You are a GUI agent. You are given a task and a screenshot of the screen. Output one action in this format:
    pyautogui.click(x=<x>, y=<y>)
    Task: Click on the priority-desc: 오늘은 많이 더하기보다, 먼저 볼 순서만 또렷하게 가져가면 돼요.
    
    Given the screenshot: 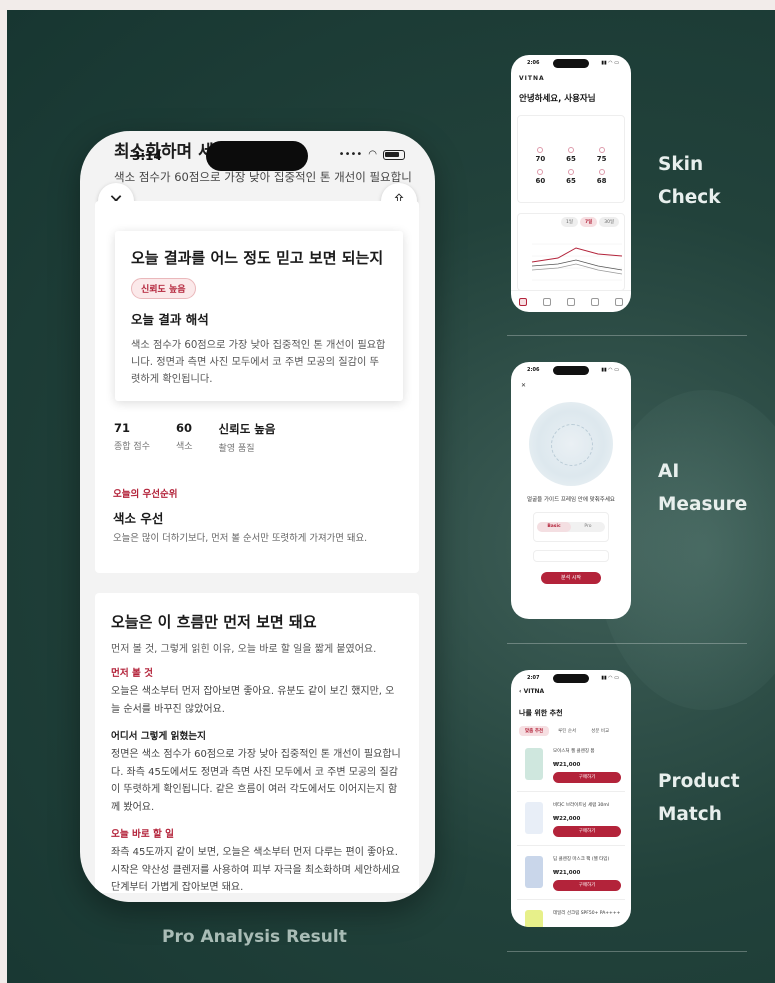 What is the action you would take?
    pyautogui.click(x=240, y=538)
    